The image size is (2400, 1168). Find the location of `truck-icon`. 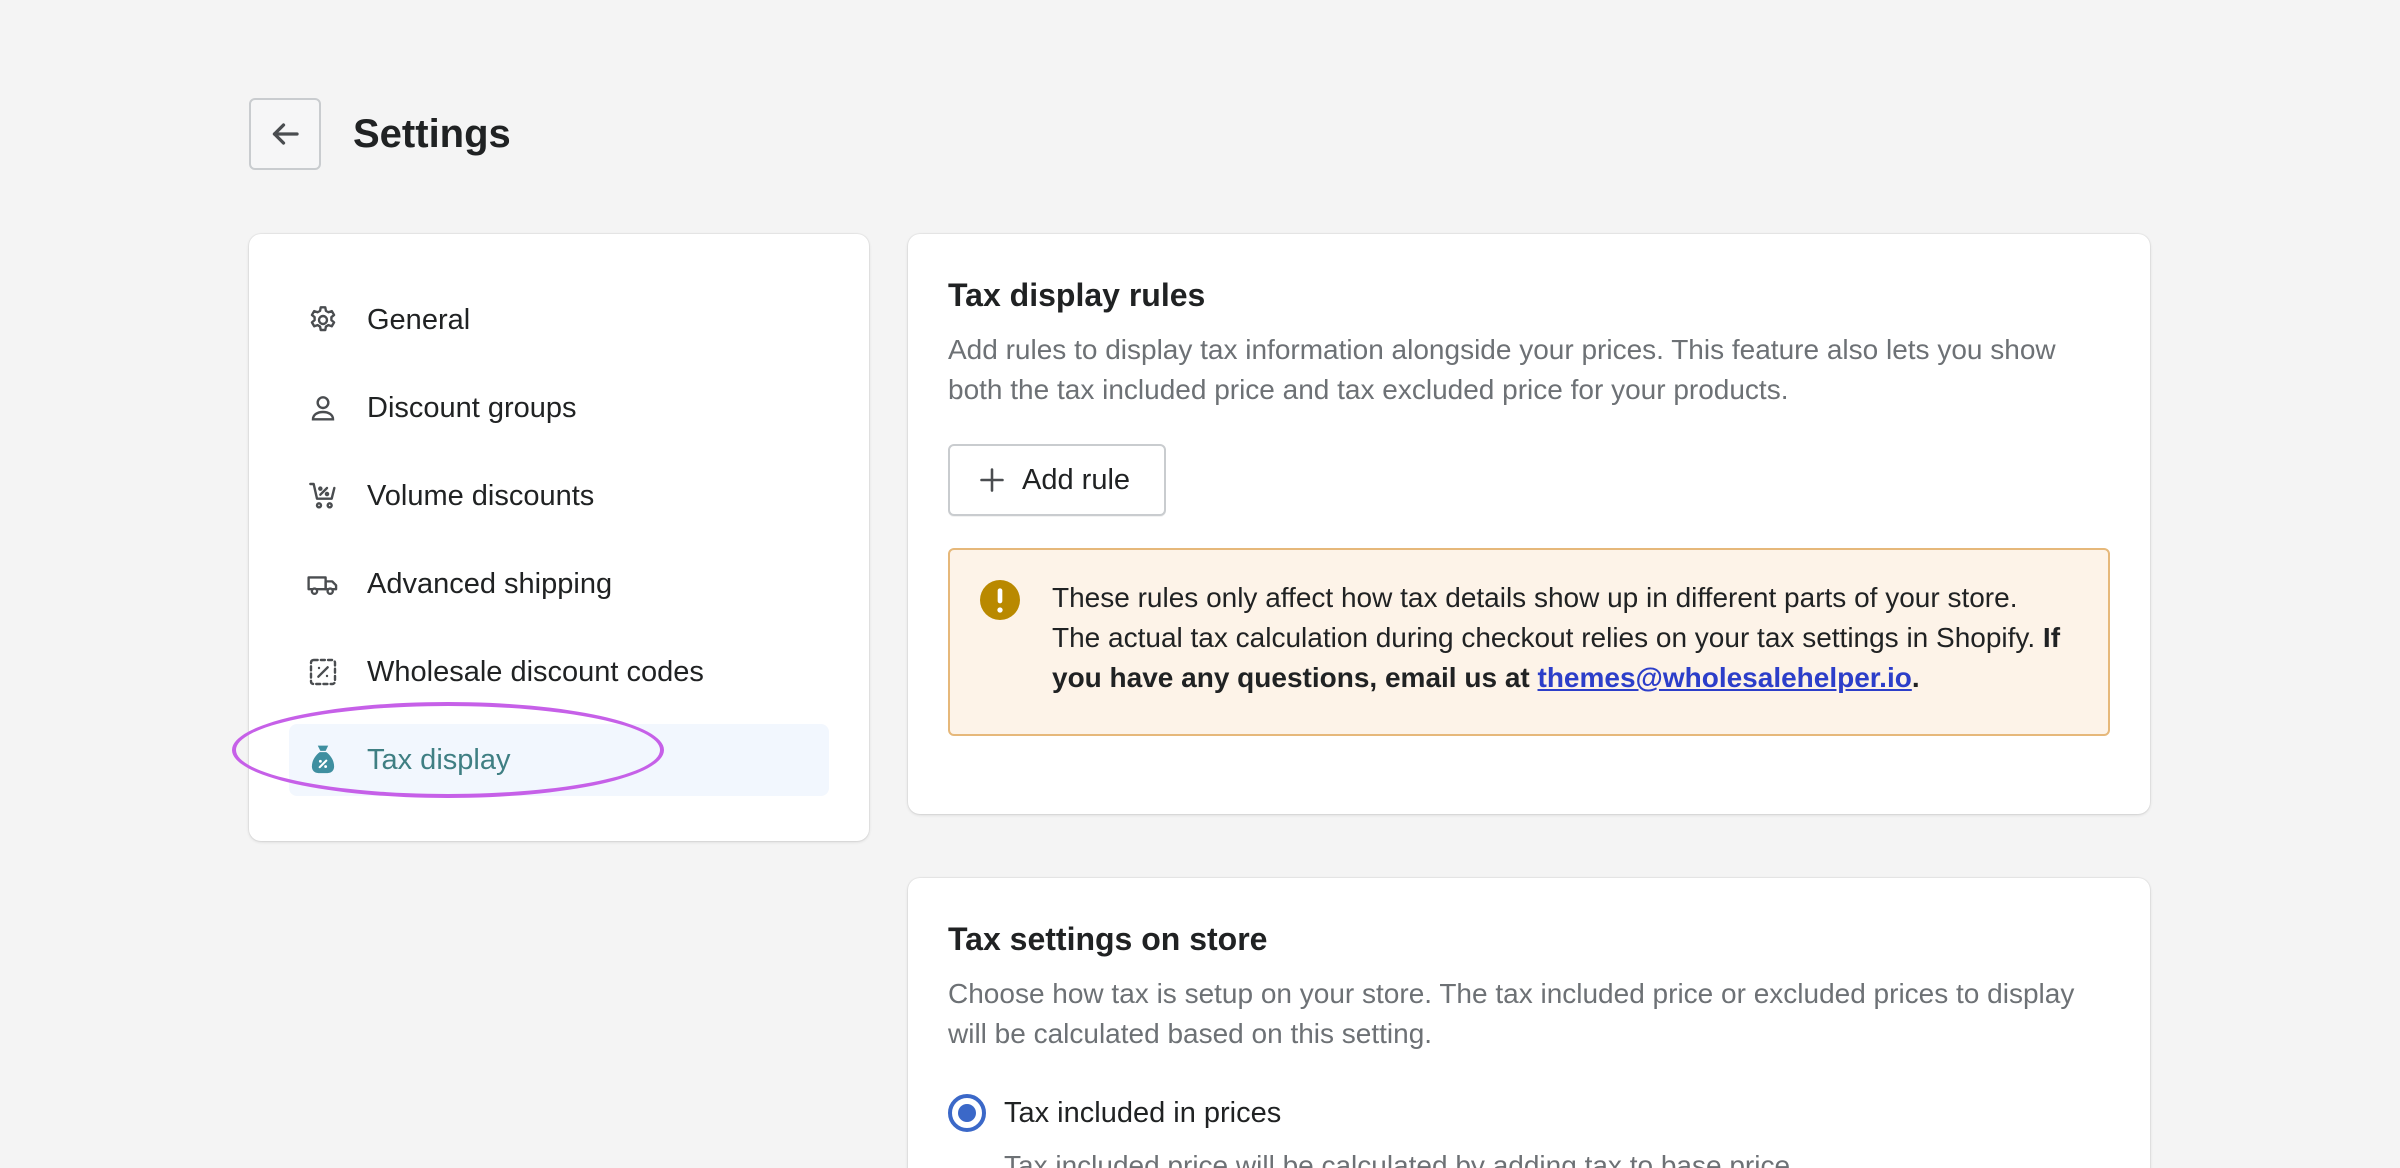

truck-icon is located at coordinates (323, 584).